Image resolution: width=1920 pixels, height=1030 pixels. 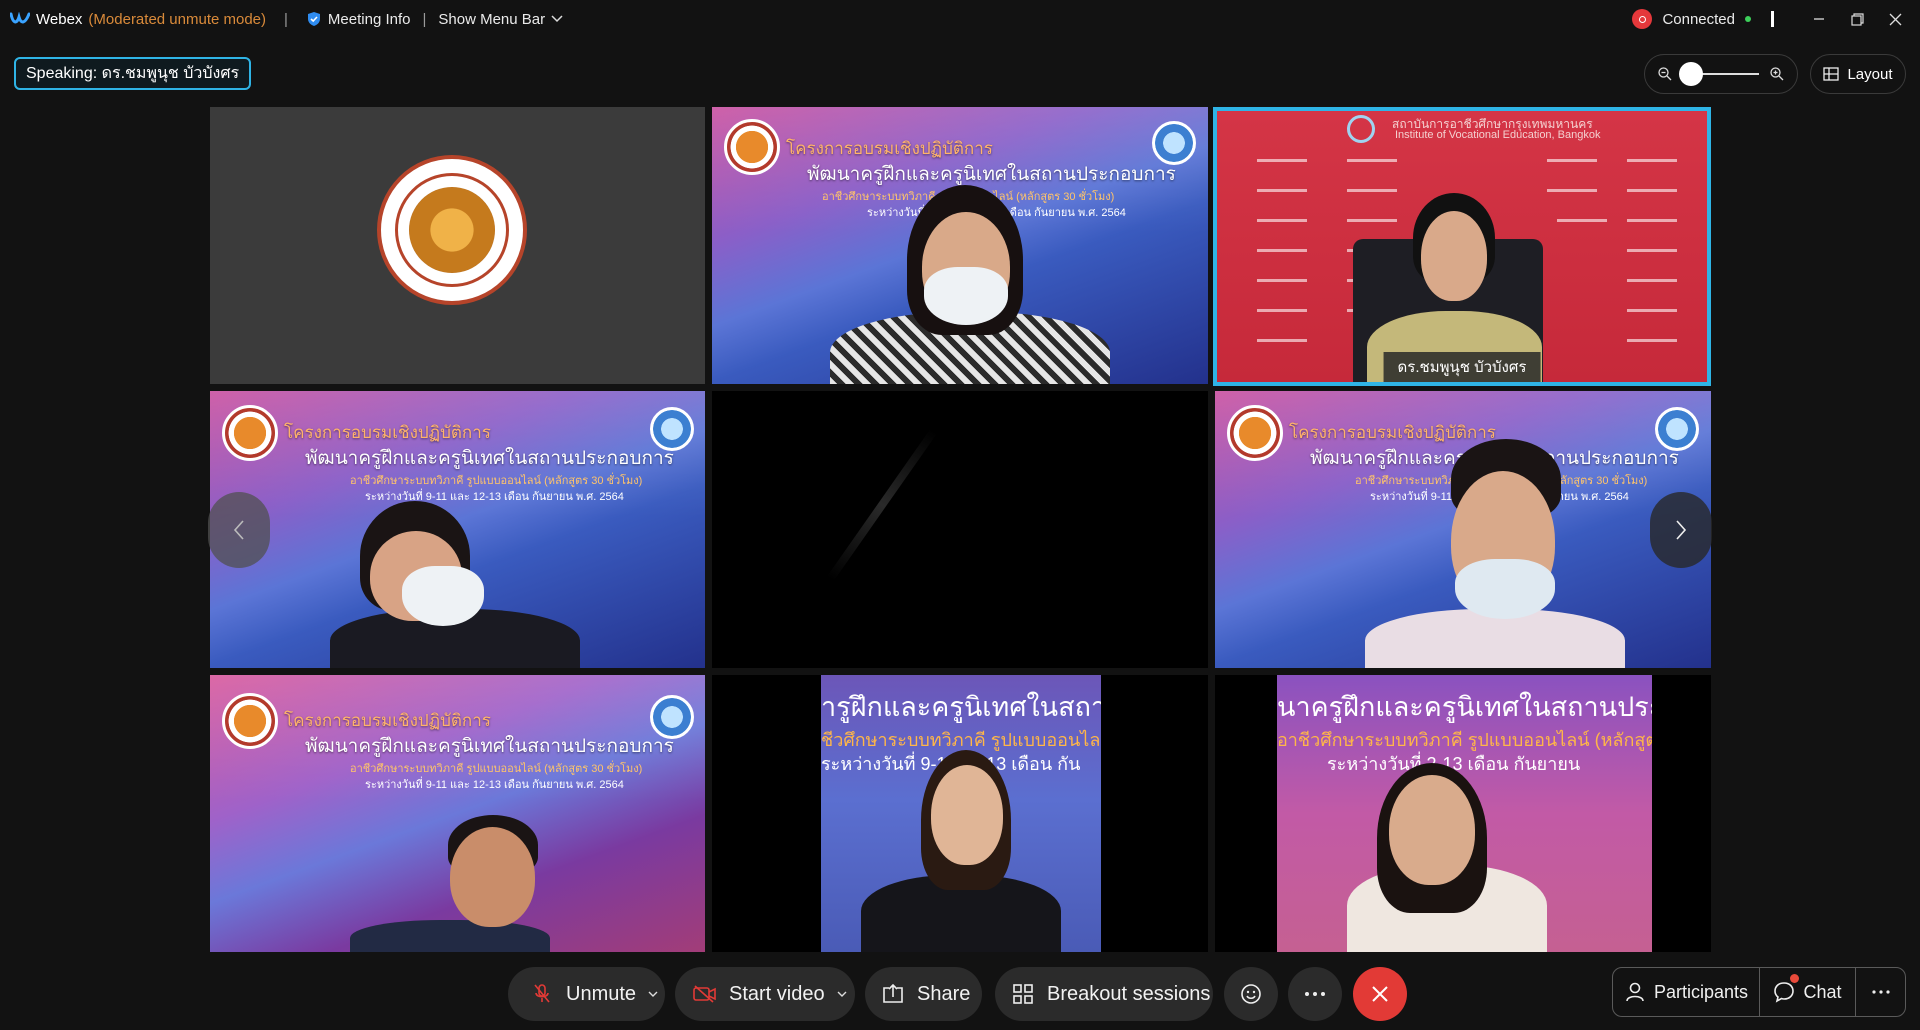 I want to click on breakout-icon, so click(x=1023, y=994).